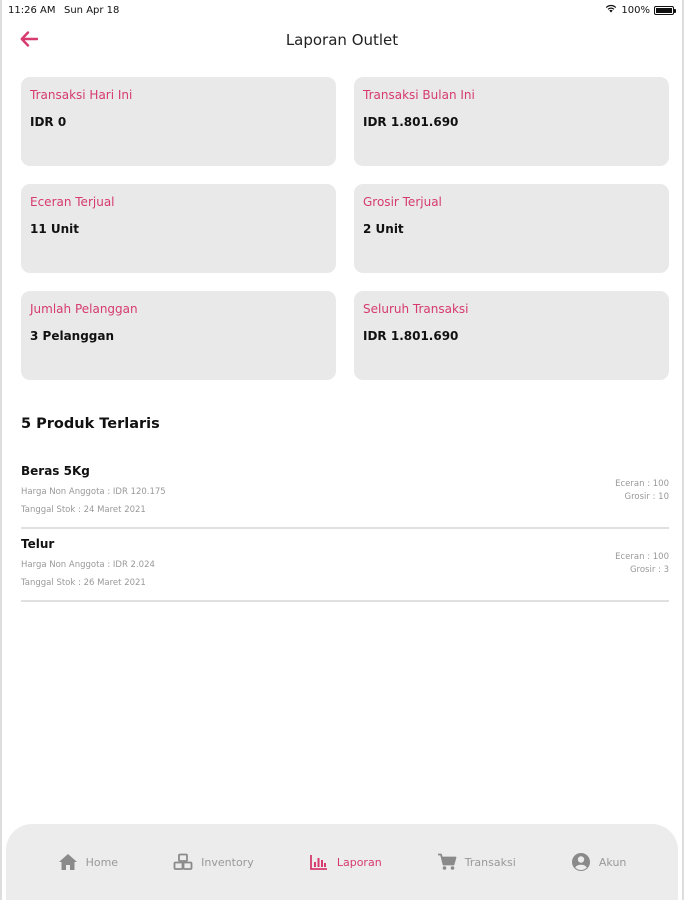 This screenshot has height=900, width=684. What do you see at coordinates (84, 309) in the screenshot?
I see `card-label: Jumlah Pelanggan` at bounding box center [84, 309].